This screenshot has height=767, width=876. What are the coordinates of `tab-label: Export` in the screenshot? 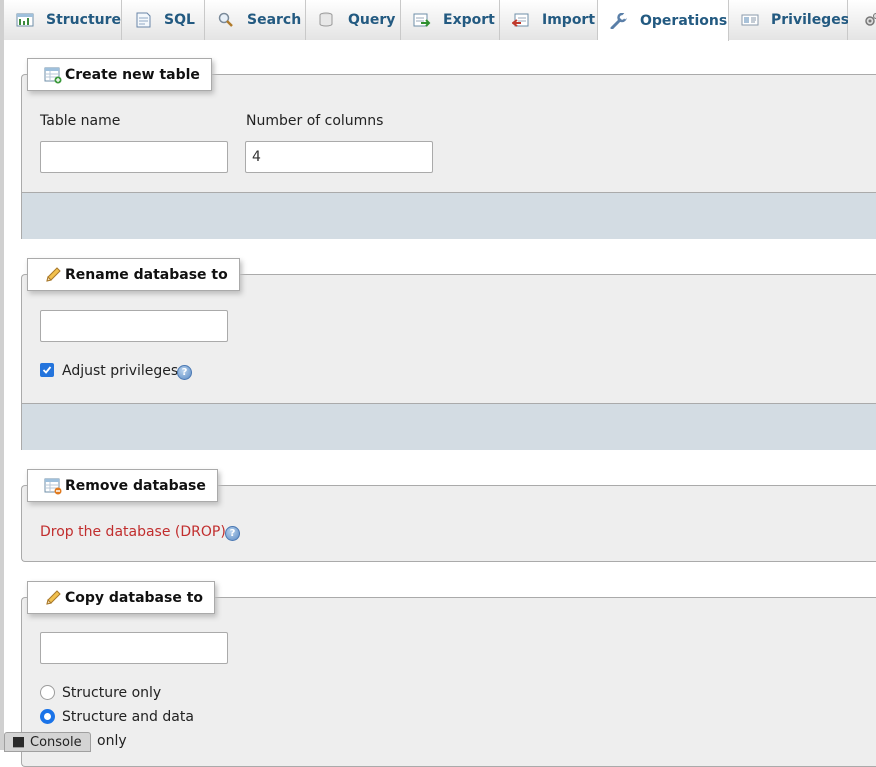 It's located at (469, 20).